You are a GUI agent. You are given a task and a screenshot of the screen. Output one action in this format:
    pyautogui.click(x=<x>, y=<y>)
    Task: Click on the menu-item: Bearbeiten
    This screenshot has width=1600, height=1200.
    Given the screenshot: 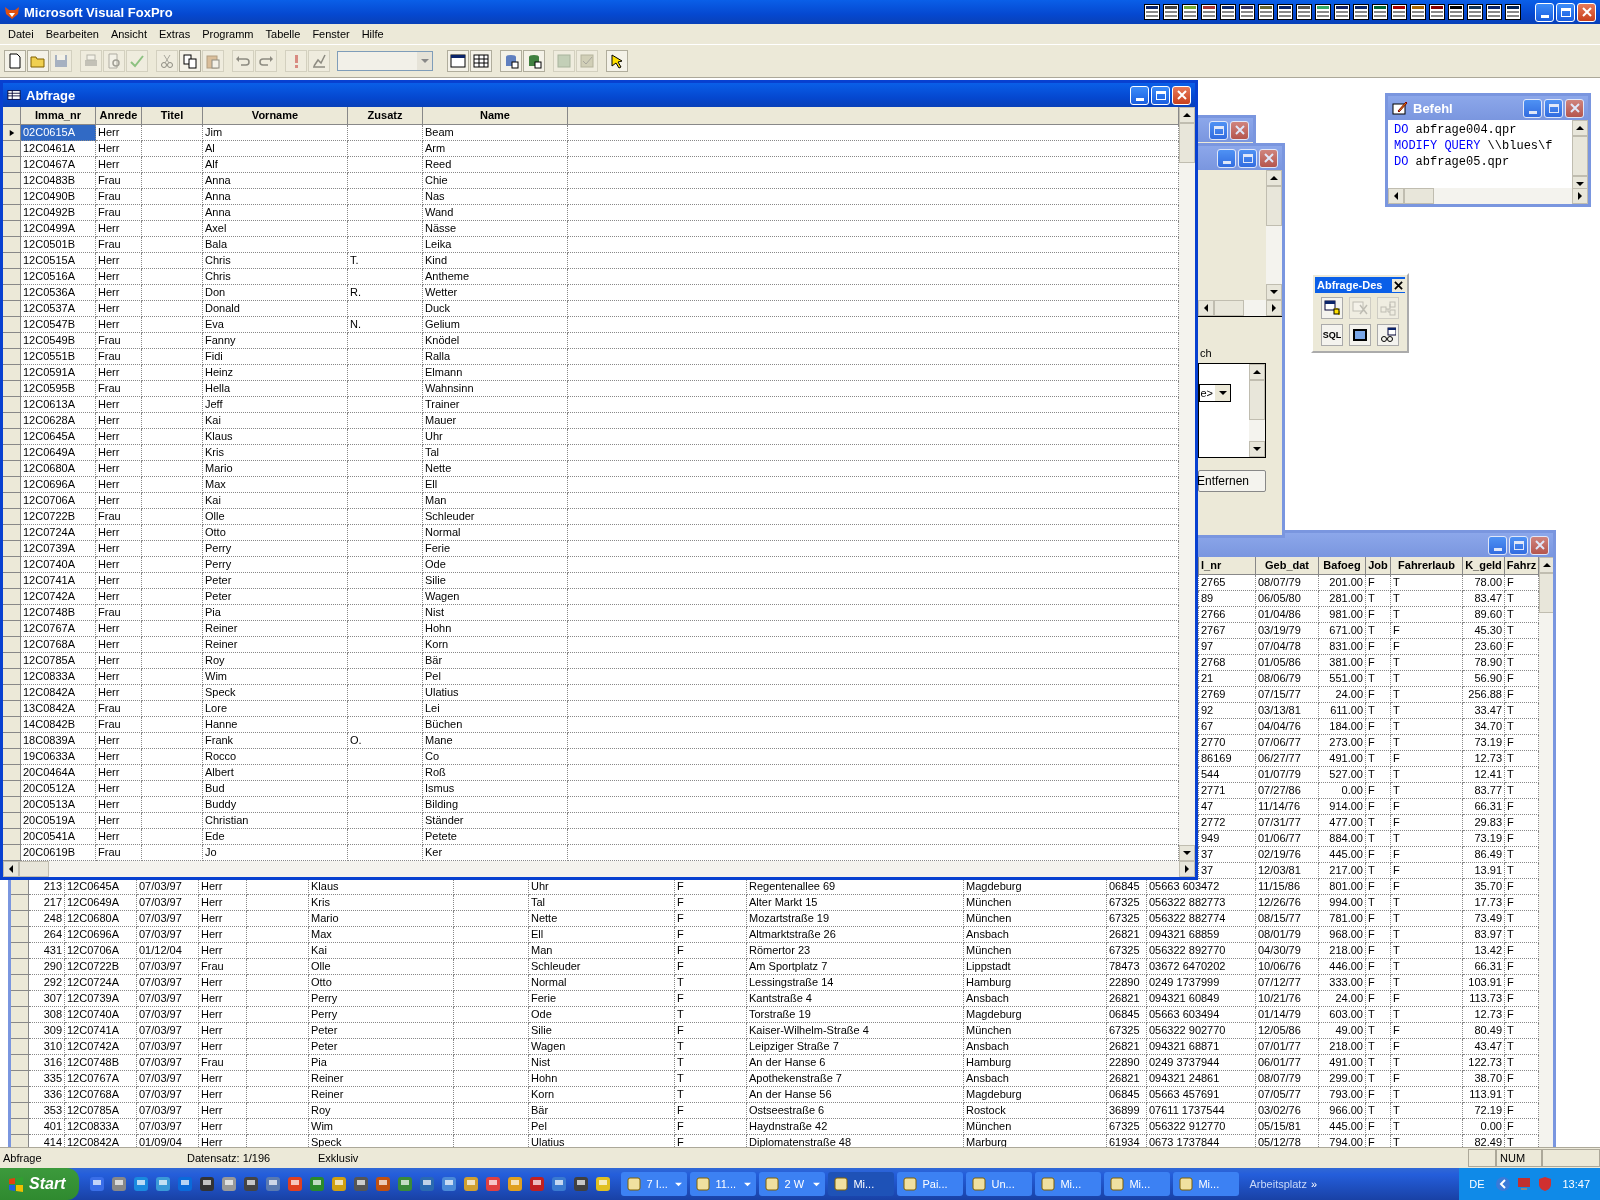 What is the action you would take?
    pyautogui.click(x=72, y=34)
    